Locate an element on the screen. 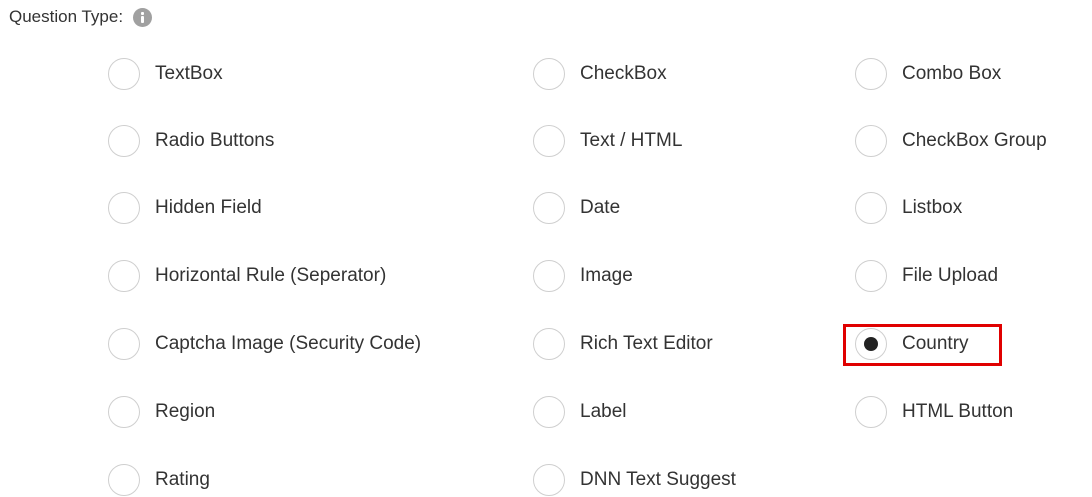 The image size is (1092, 497). option-text-html: Text / HTML is located at coordinates (607, 141).